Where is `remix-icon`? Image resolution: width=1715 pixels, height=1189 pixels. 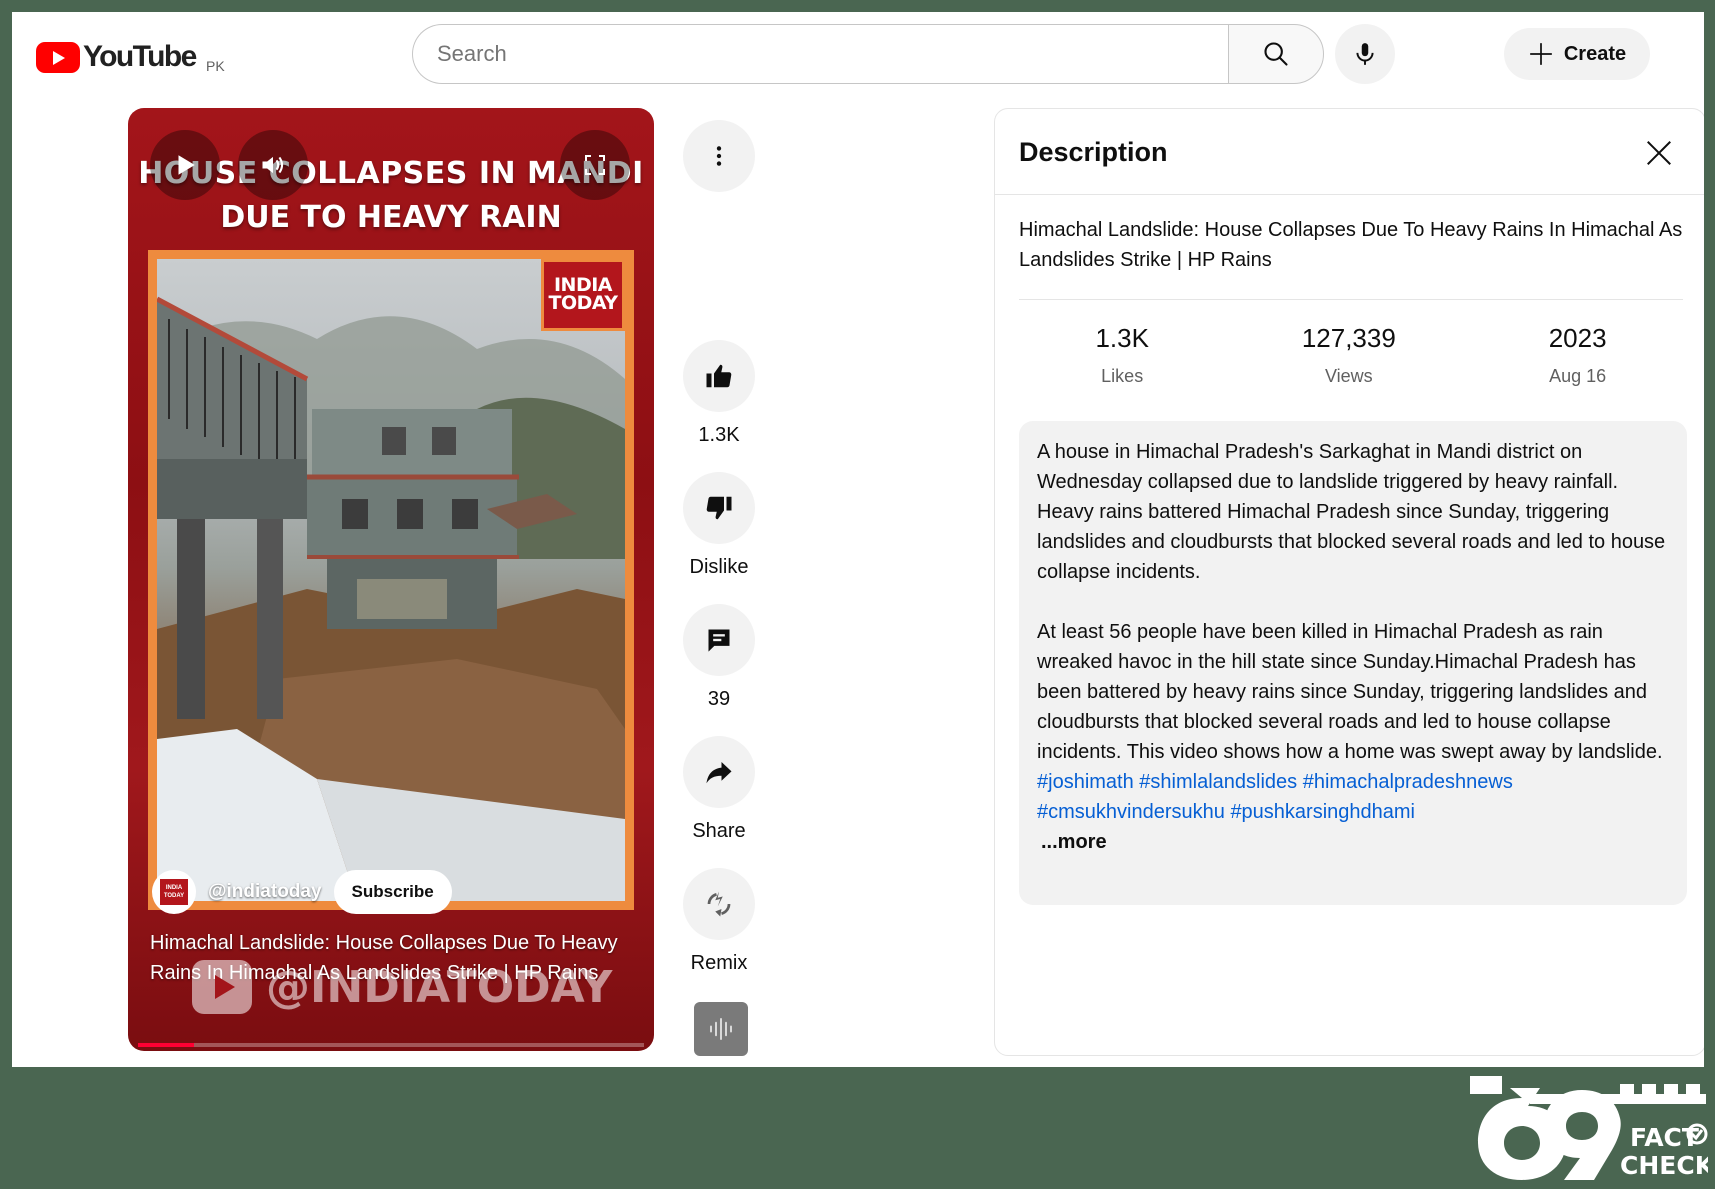 remix-icon is located at coordinates (719, 904).